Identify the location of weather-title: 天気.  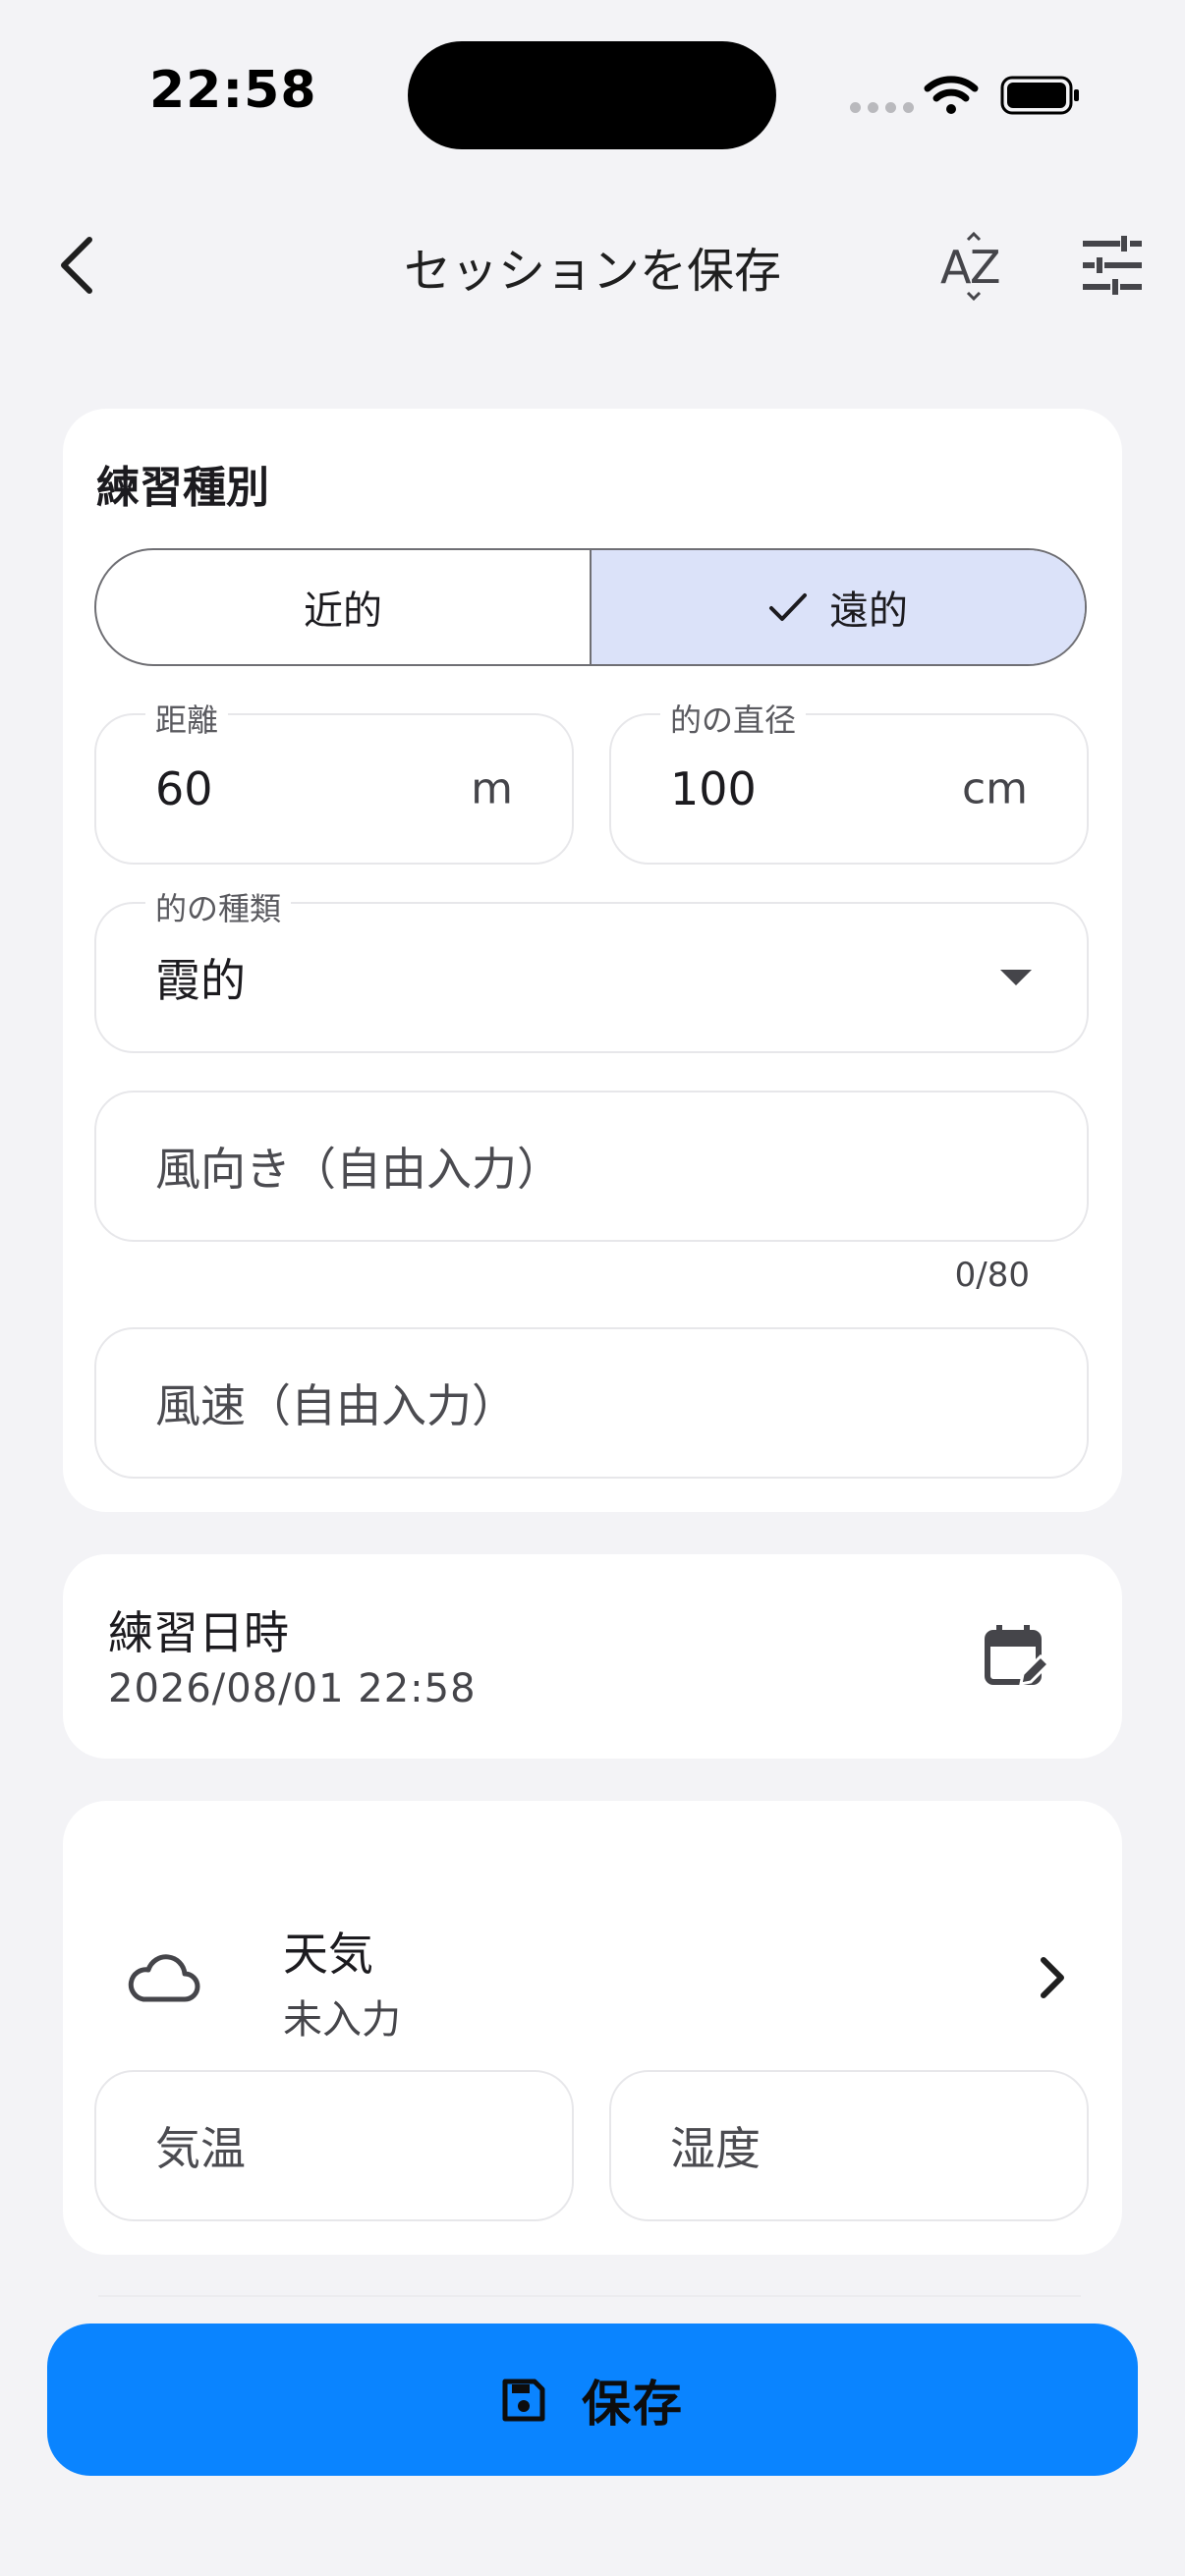
(328, 1954).